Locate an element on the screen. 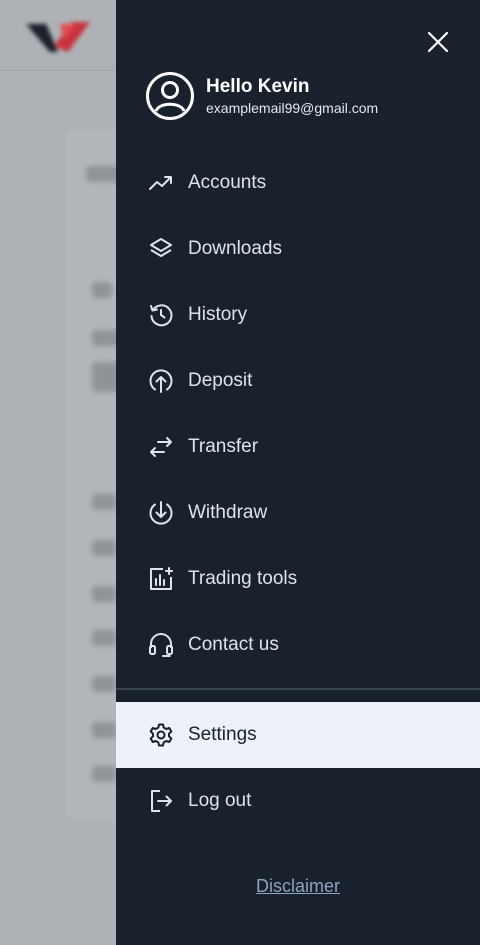 The width and height of the screenshot is (480, 945). close-button is located at coordinates (438, 42).